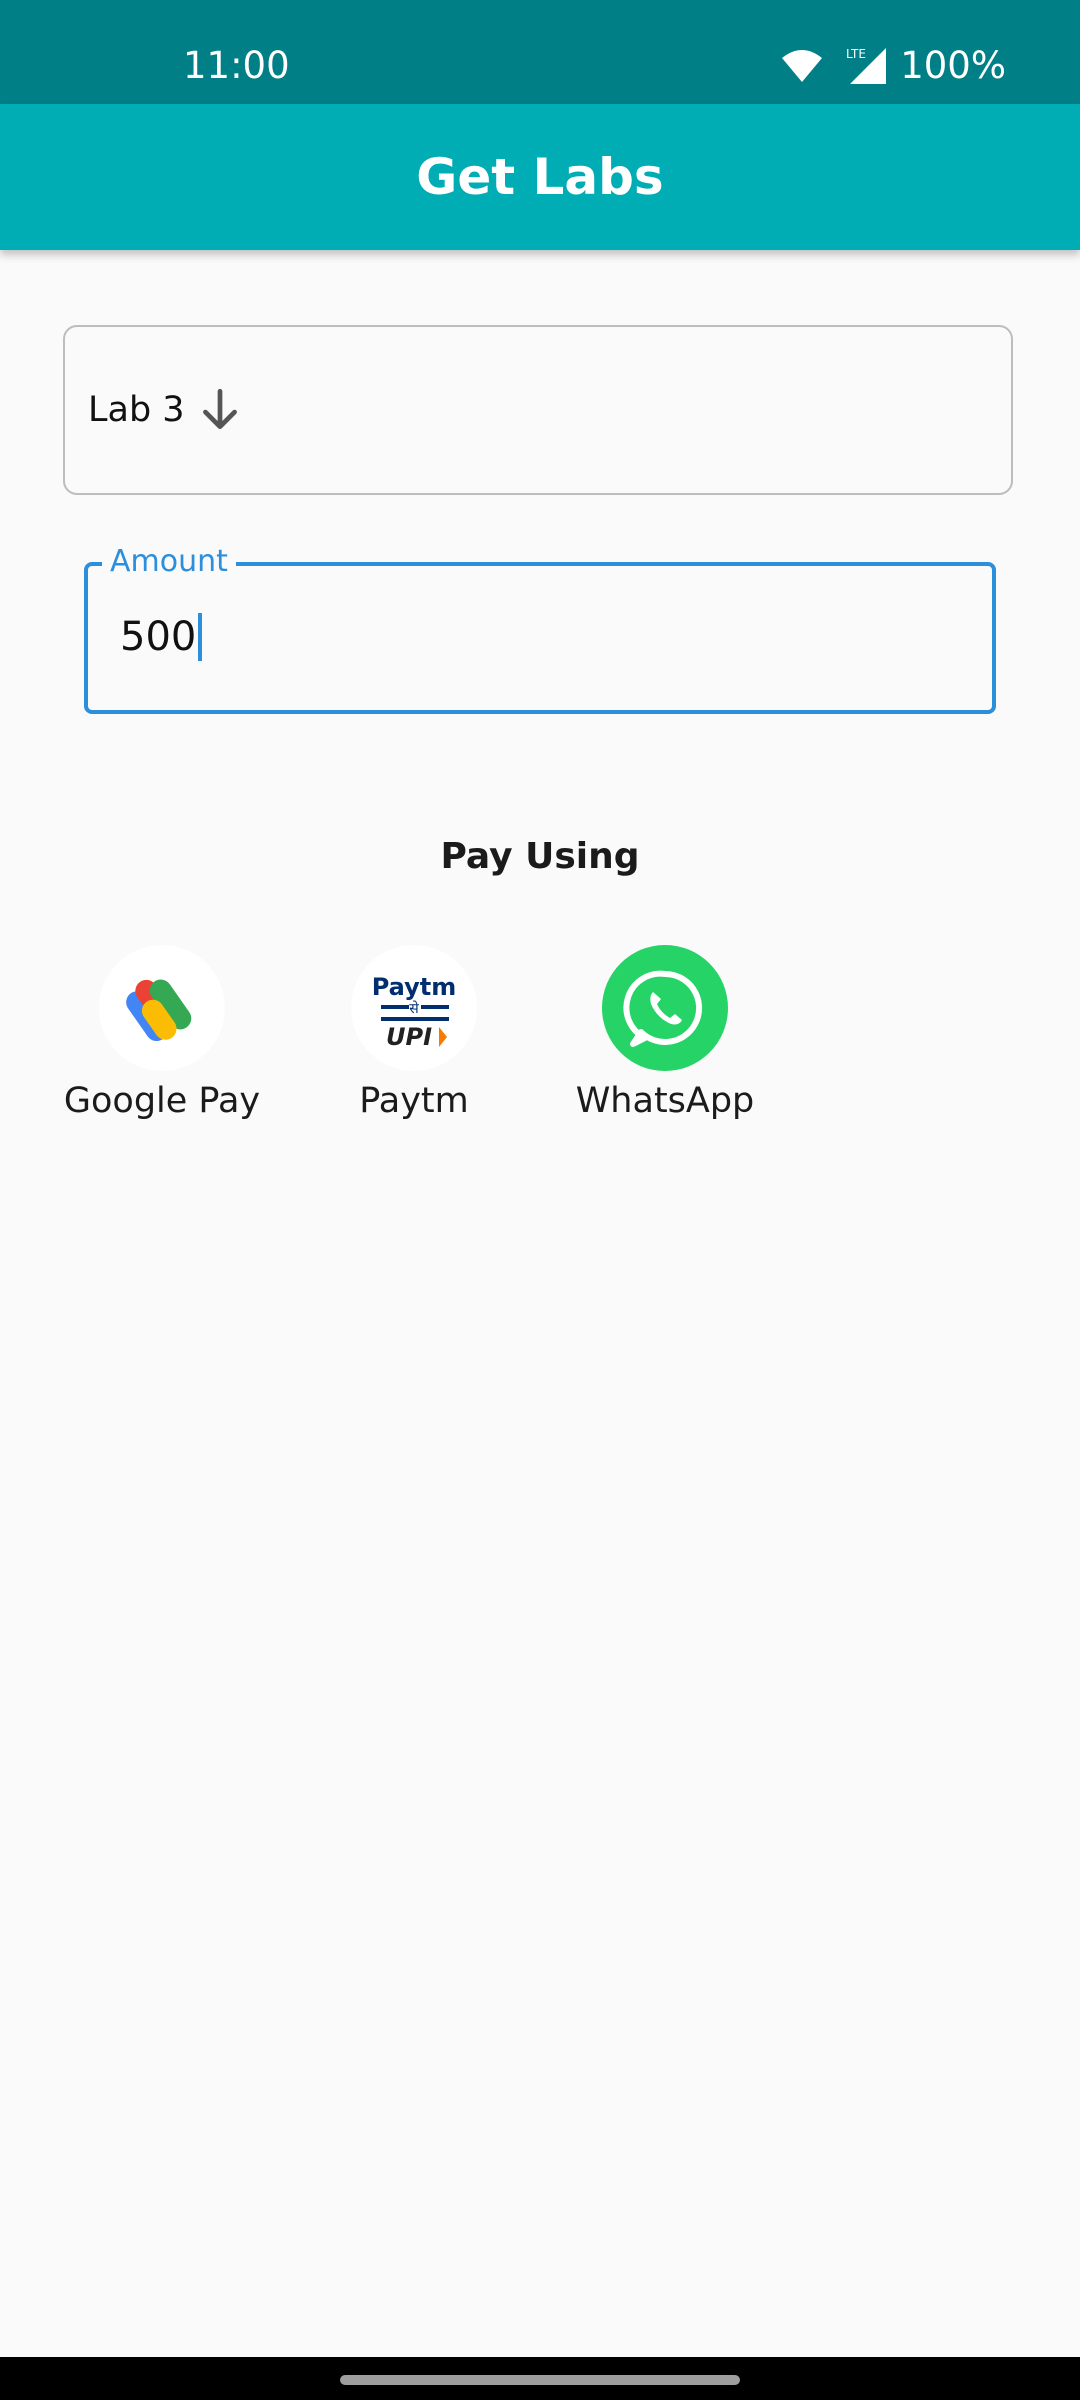  I want to click on signal-icon: LTE, so click(866, 65).